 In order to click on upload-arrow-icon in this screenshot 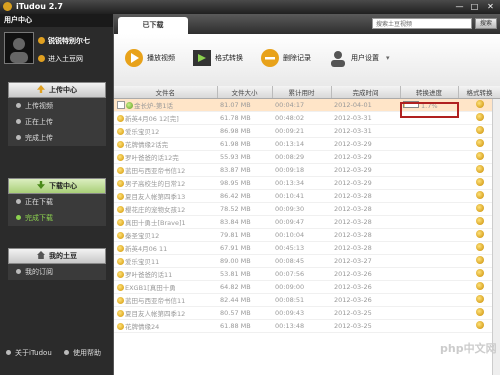, I will do `click(41, 89)`.